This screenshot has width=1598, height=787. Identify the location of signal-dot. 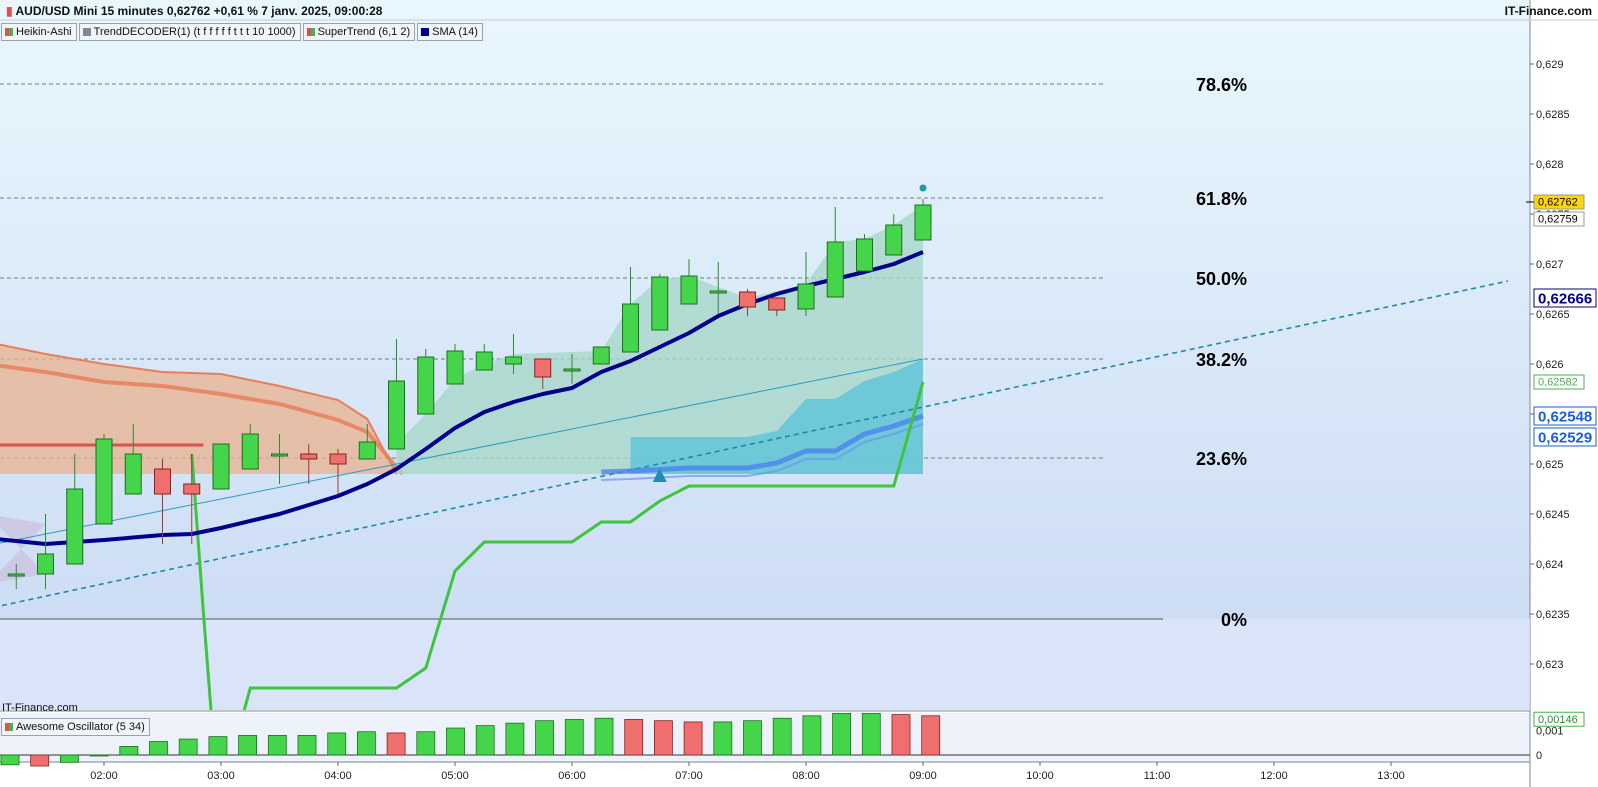
(923, 188).